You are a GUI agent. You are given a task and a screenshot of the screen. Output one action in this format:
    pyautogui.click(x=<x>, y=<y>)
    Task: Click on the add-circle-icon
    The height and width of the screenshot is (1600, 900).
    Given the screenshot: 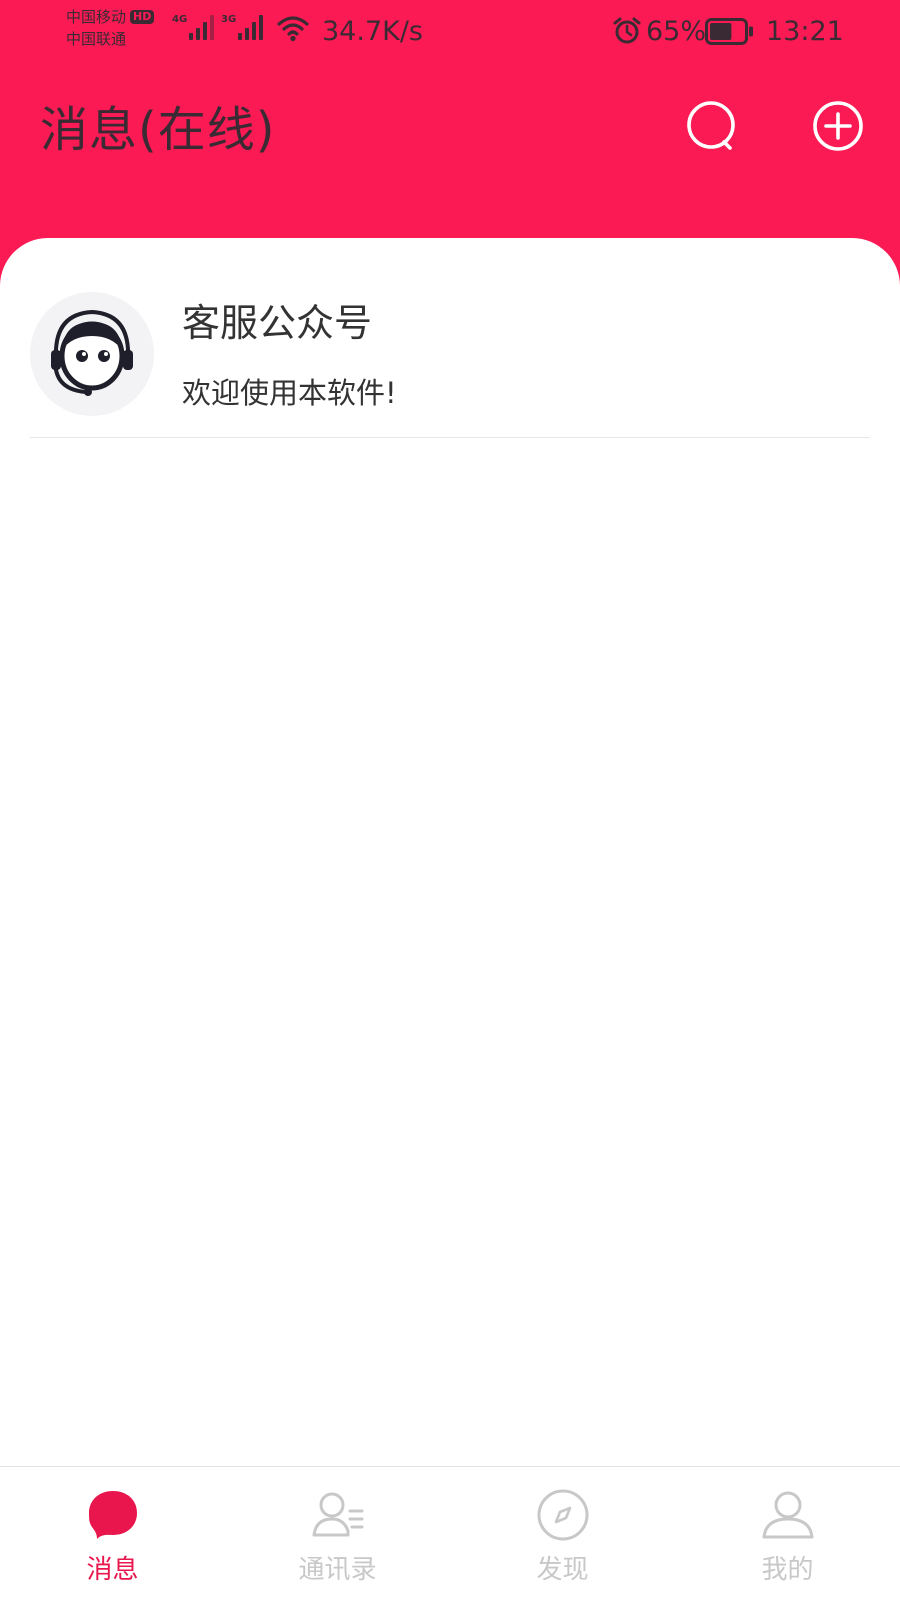 What is the action you would take?
    pyautogui.click(x=838, y=126)
    